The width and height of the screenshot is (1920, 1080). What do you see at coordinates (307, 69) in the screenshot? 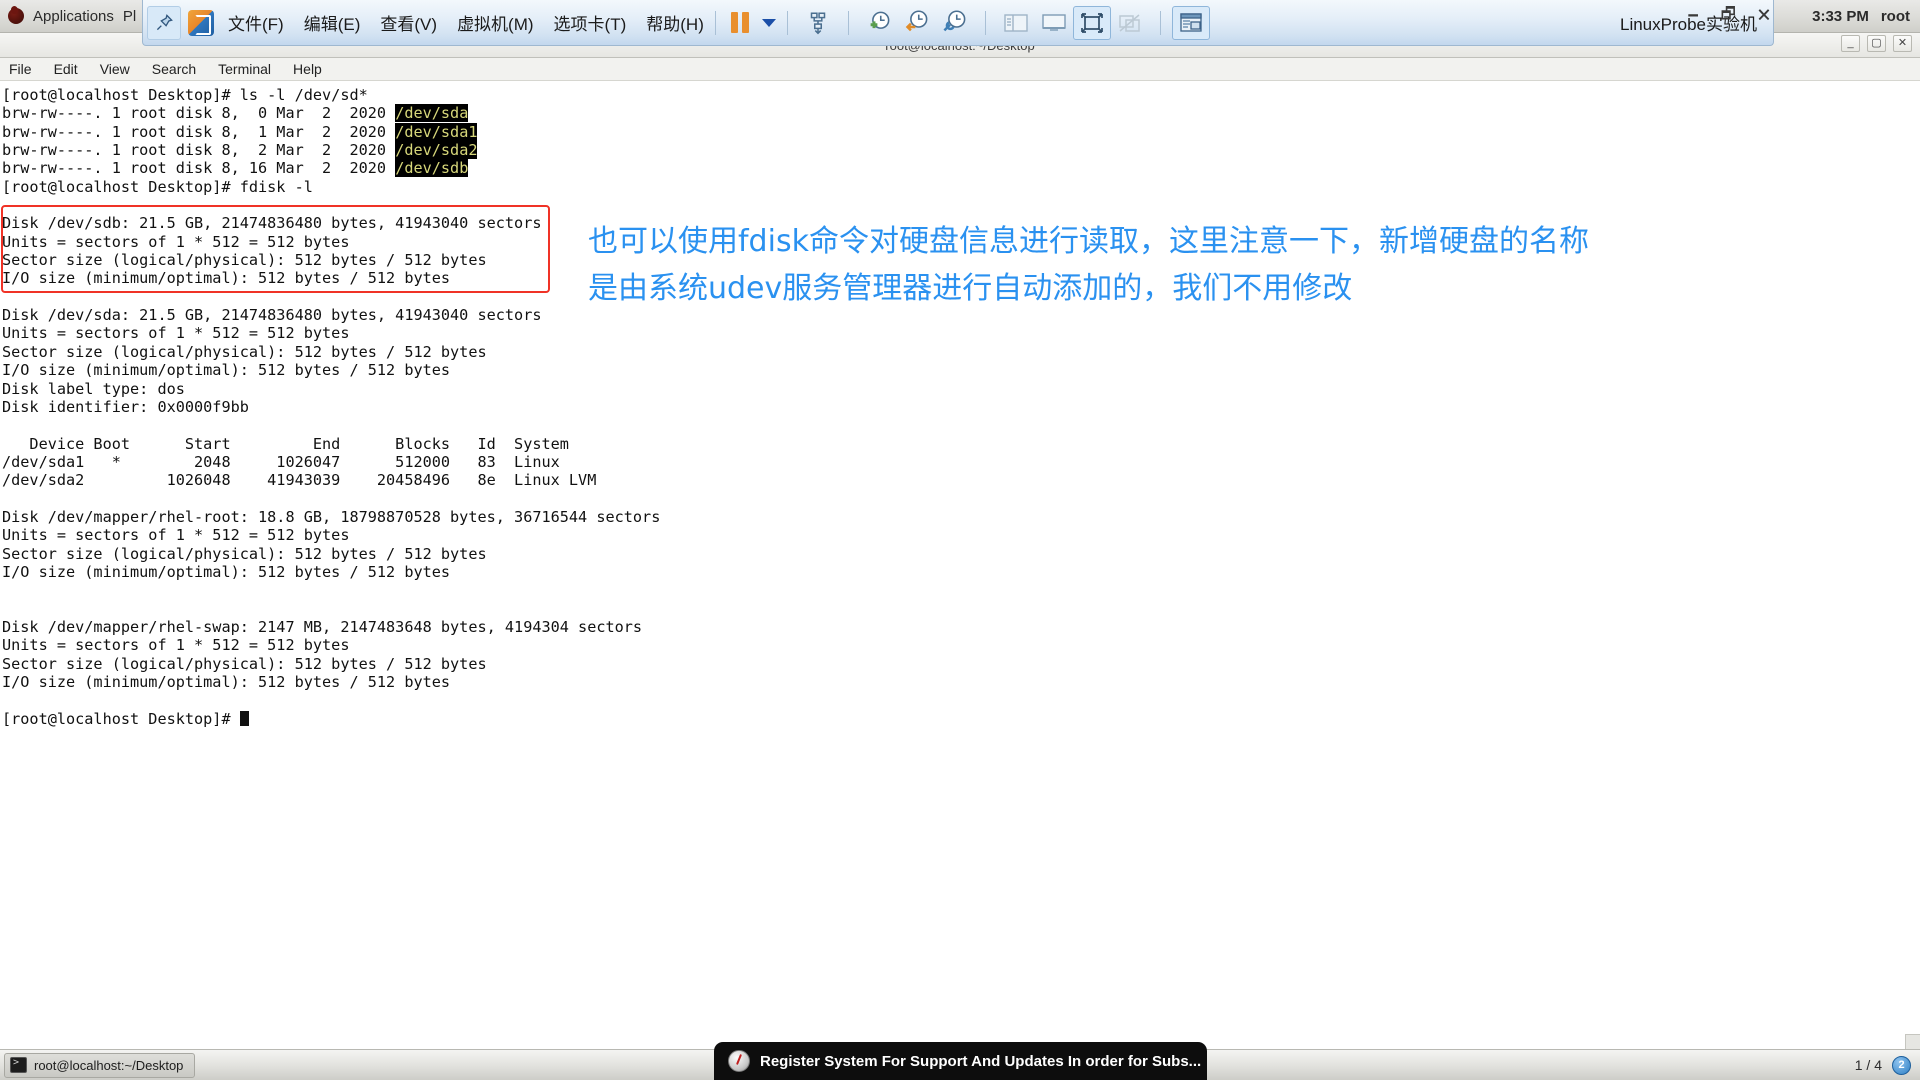
I see `terminal-menu-help: Help` at bounding box center [307, 69].